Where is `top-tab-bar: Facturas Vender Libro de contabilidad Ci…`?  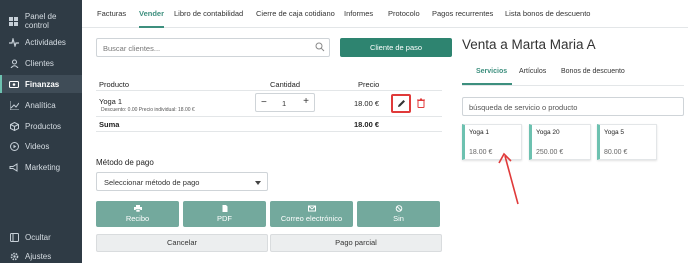 top-tab-bar: Facturas Vender Libro de contabilidad Ci… is located at coordinates (385, 14).